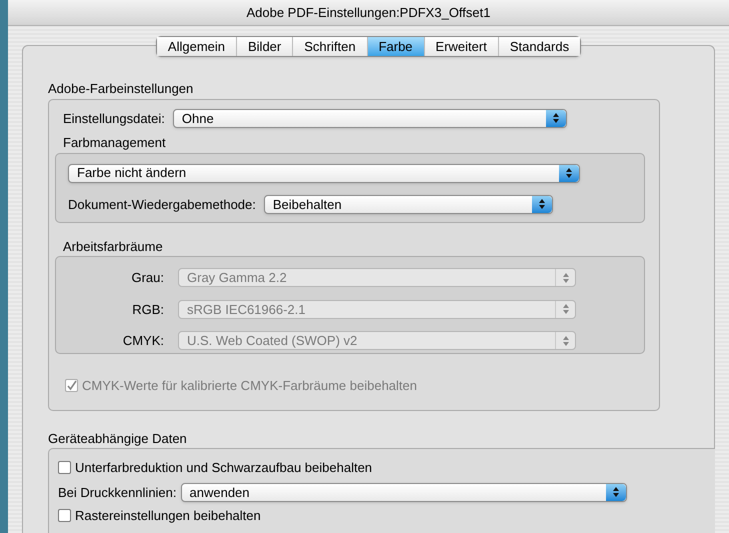 This screenshot has width=729, height=533. Describe the element at coordinates (461, 46) in the screenshot. I see `tab: Erweitert` at that location.